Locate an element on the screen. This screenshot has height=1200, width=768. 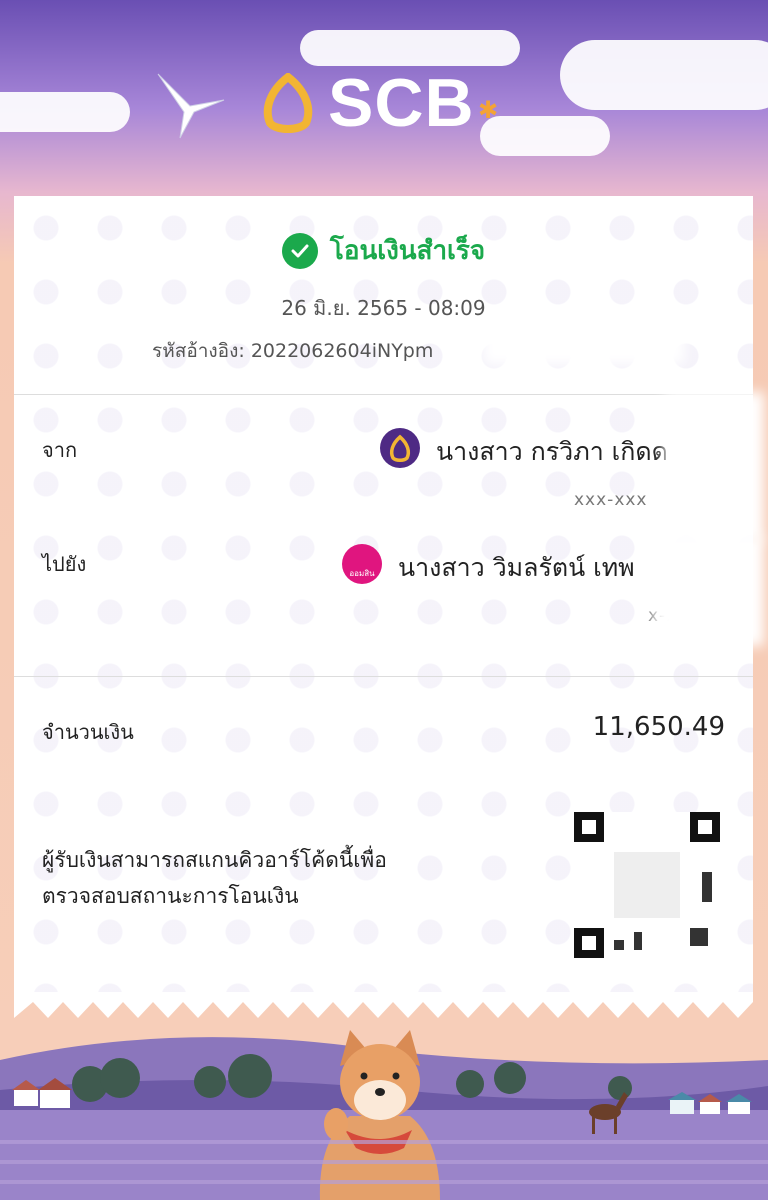
qr-note-line1: ผู้รับเงินสามารถสแกนคิวอาร์โค้ดนี้เพื่อ is located at coordinates (214, 860).